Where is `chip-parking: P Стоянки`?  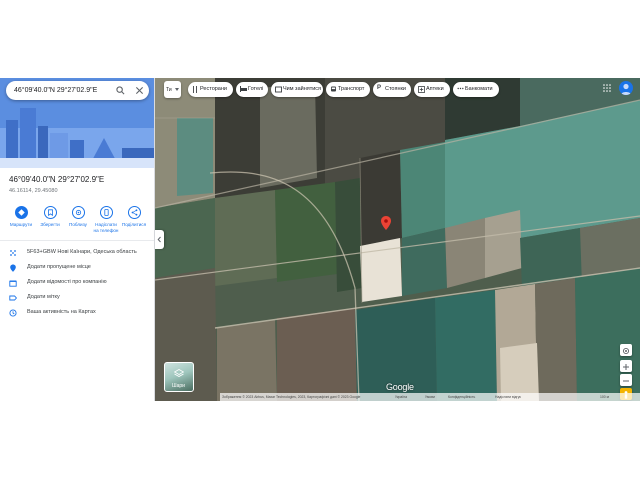
chip-parking: P Стоянки is located at coordinates (392, 89).